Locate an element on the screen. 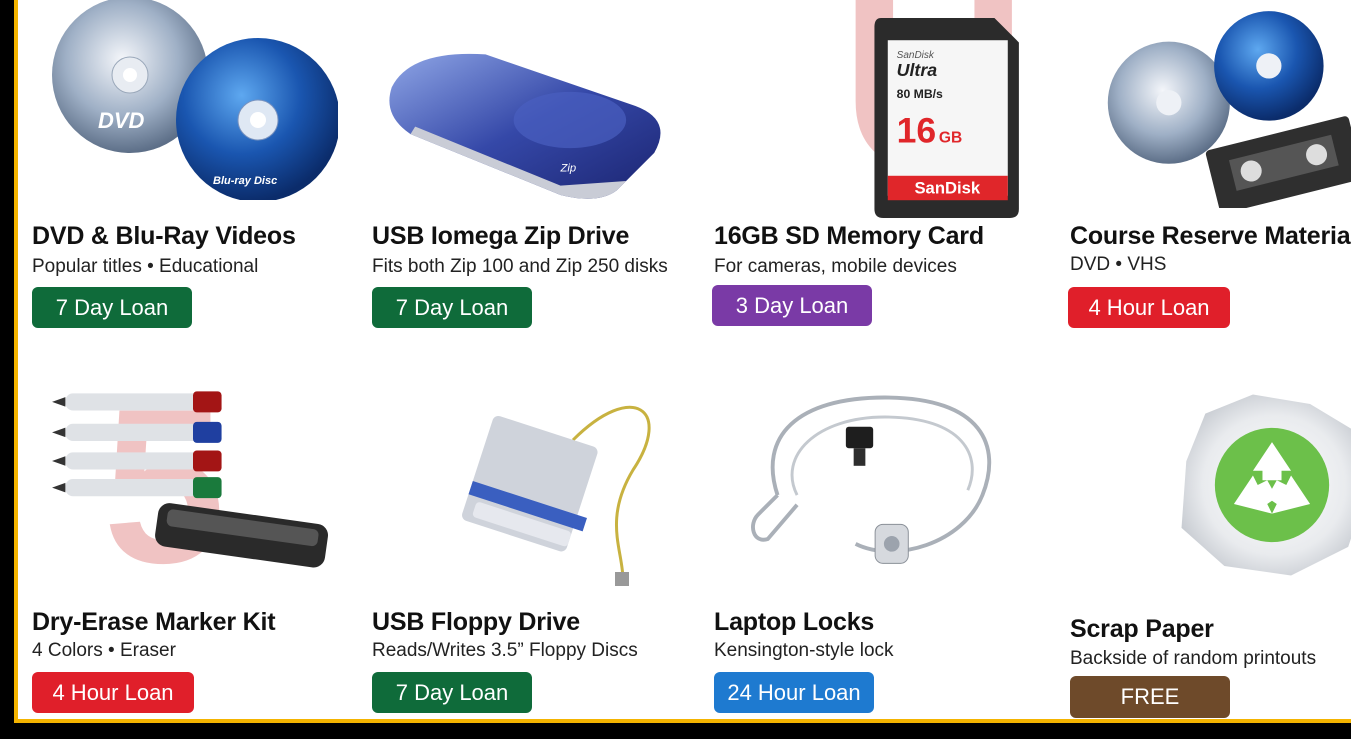 This screenshot has height=739, width=1351. item-subtitle: Backside of random printouts is located at coordinates (1193, 658).